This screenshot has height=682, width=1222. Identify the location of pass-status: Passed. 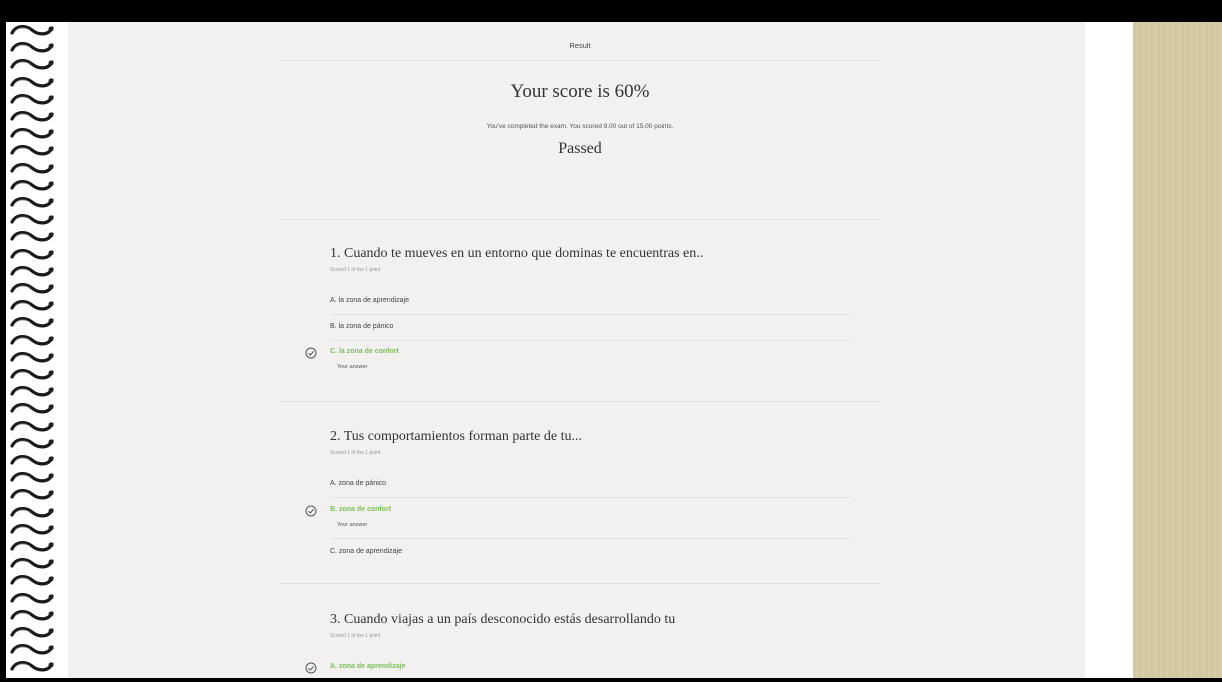
(580, 148).